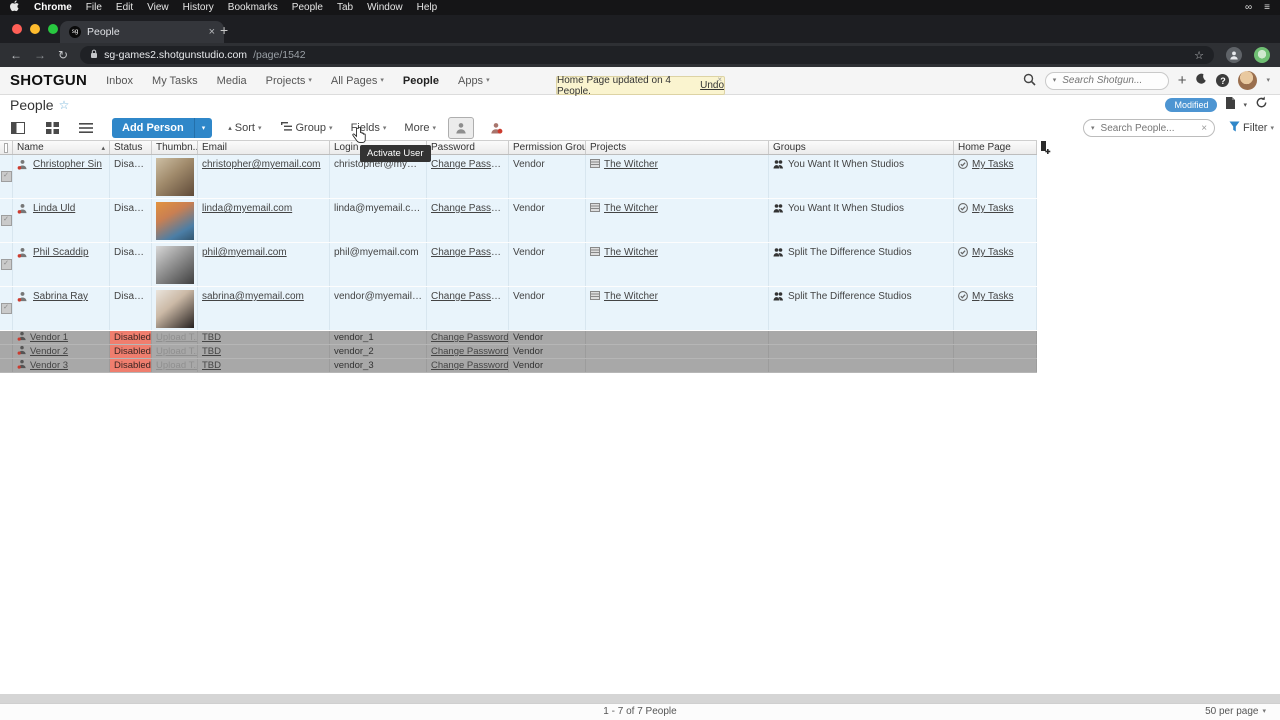  Describe the element at coordinates (677, 147) in the screenshot. I see `column-header-projects: Projects` at that location.